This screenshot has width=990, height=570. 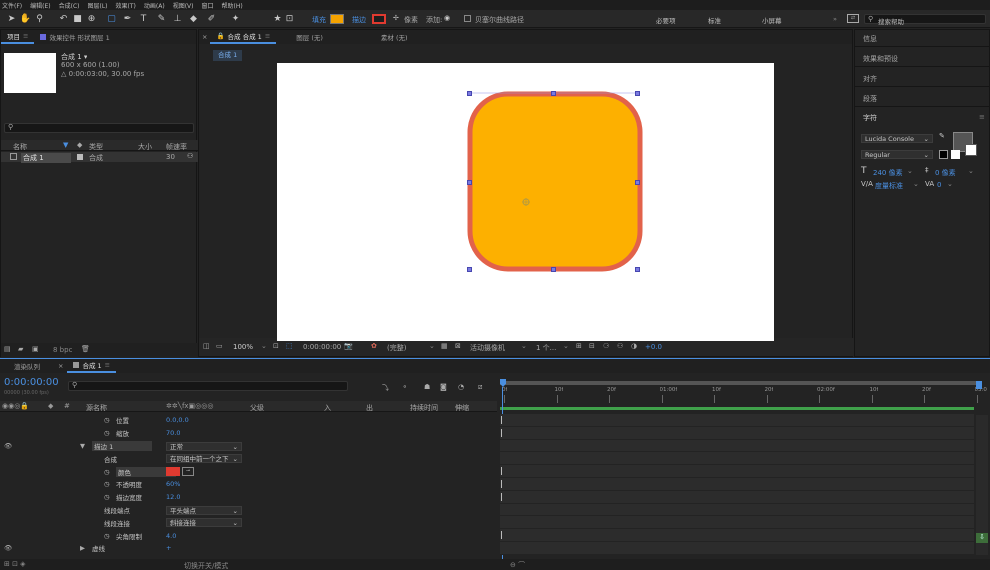 I want to click on footer-toggle-icons: ⊞ ⊡ ◈, so click(x=15, y=564).